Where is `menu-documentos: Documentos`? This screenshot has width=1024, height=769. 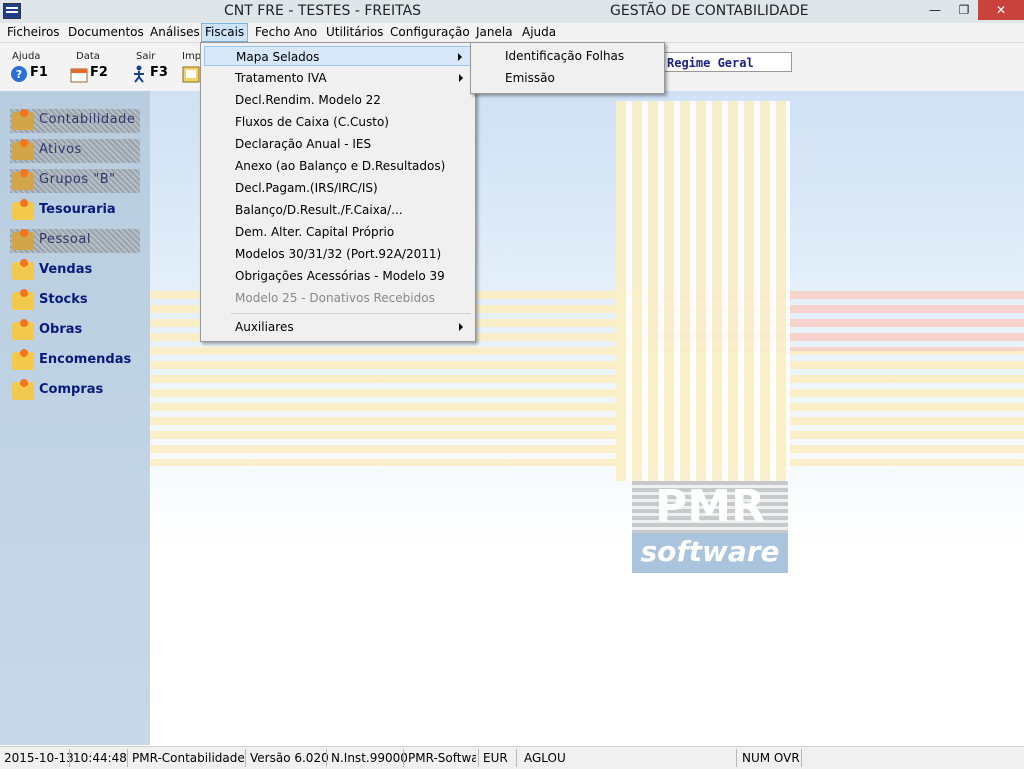
menu-documentos: Documentos is located at coordinates (106, 32).